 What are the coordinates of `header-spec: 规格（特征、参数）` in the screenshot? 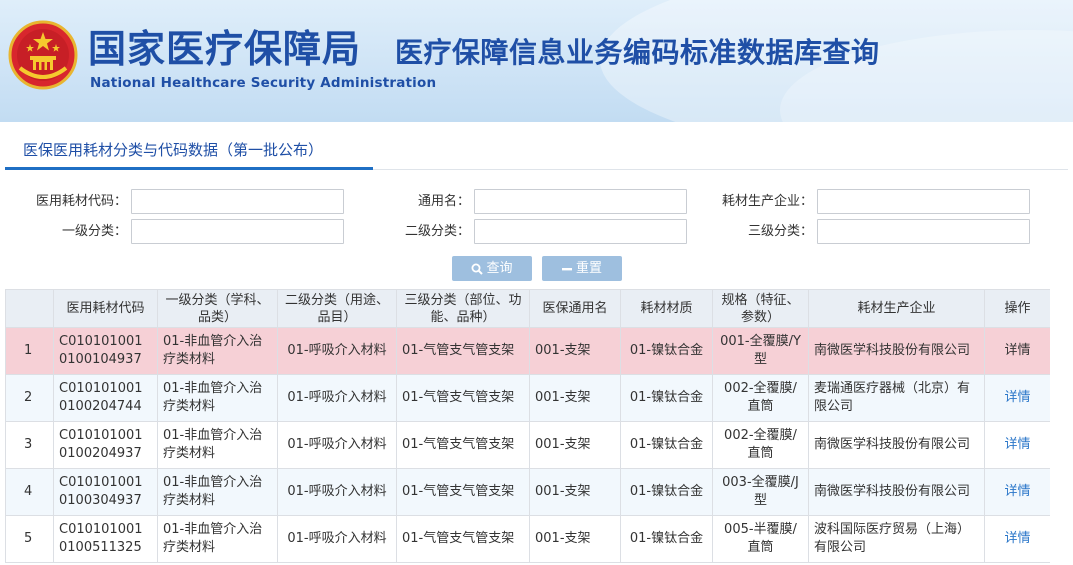 It's located at (760, 308).